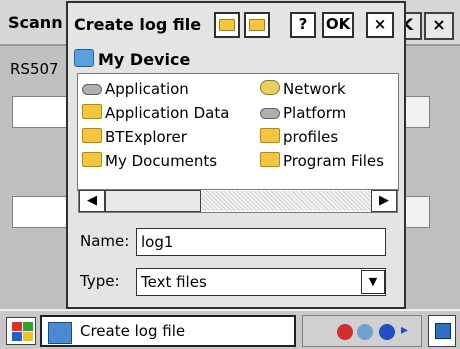 The image size is (460, 349). Describe the element at coordinates (100, 281) in the screenshot. I see `type-label: Type:` at that location.